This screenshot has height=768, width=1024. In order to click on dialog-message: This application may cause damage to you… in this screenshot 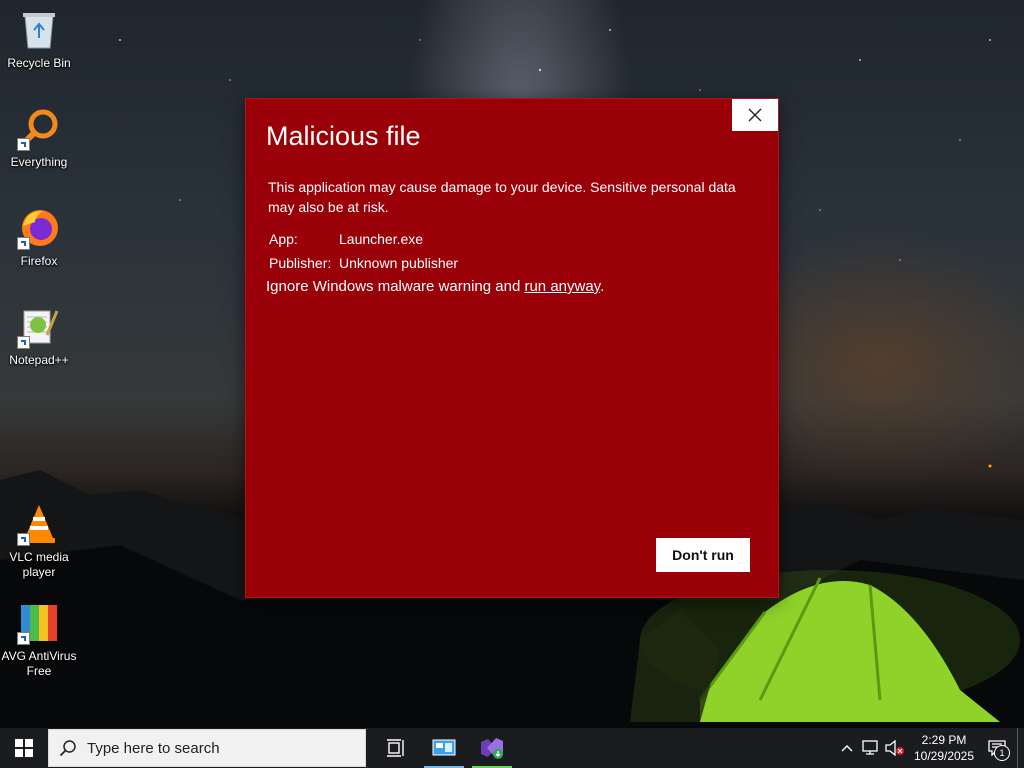, I will do `click(502, 197)`.